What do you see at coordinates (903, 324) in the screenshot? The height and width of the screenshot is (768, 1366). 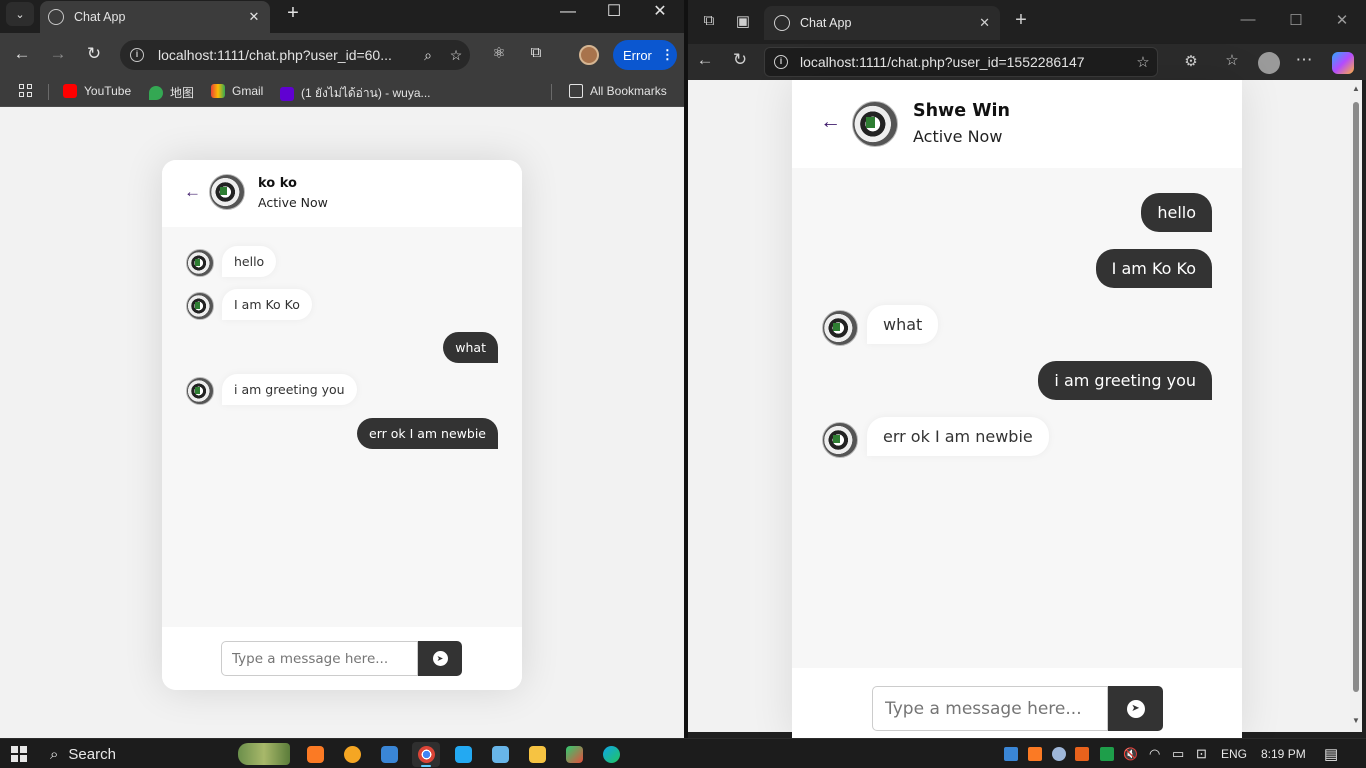 I see `incoming-message: what` at bounding box center [903, 324].